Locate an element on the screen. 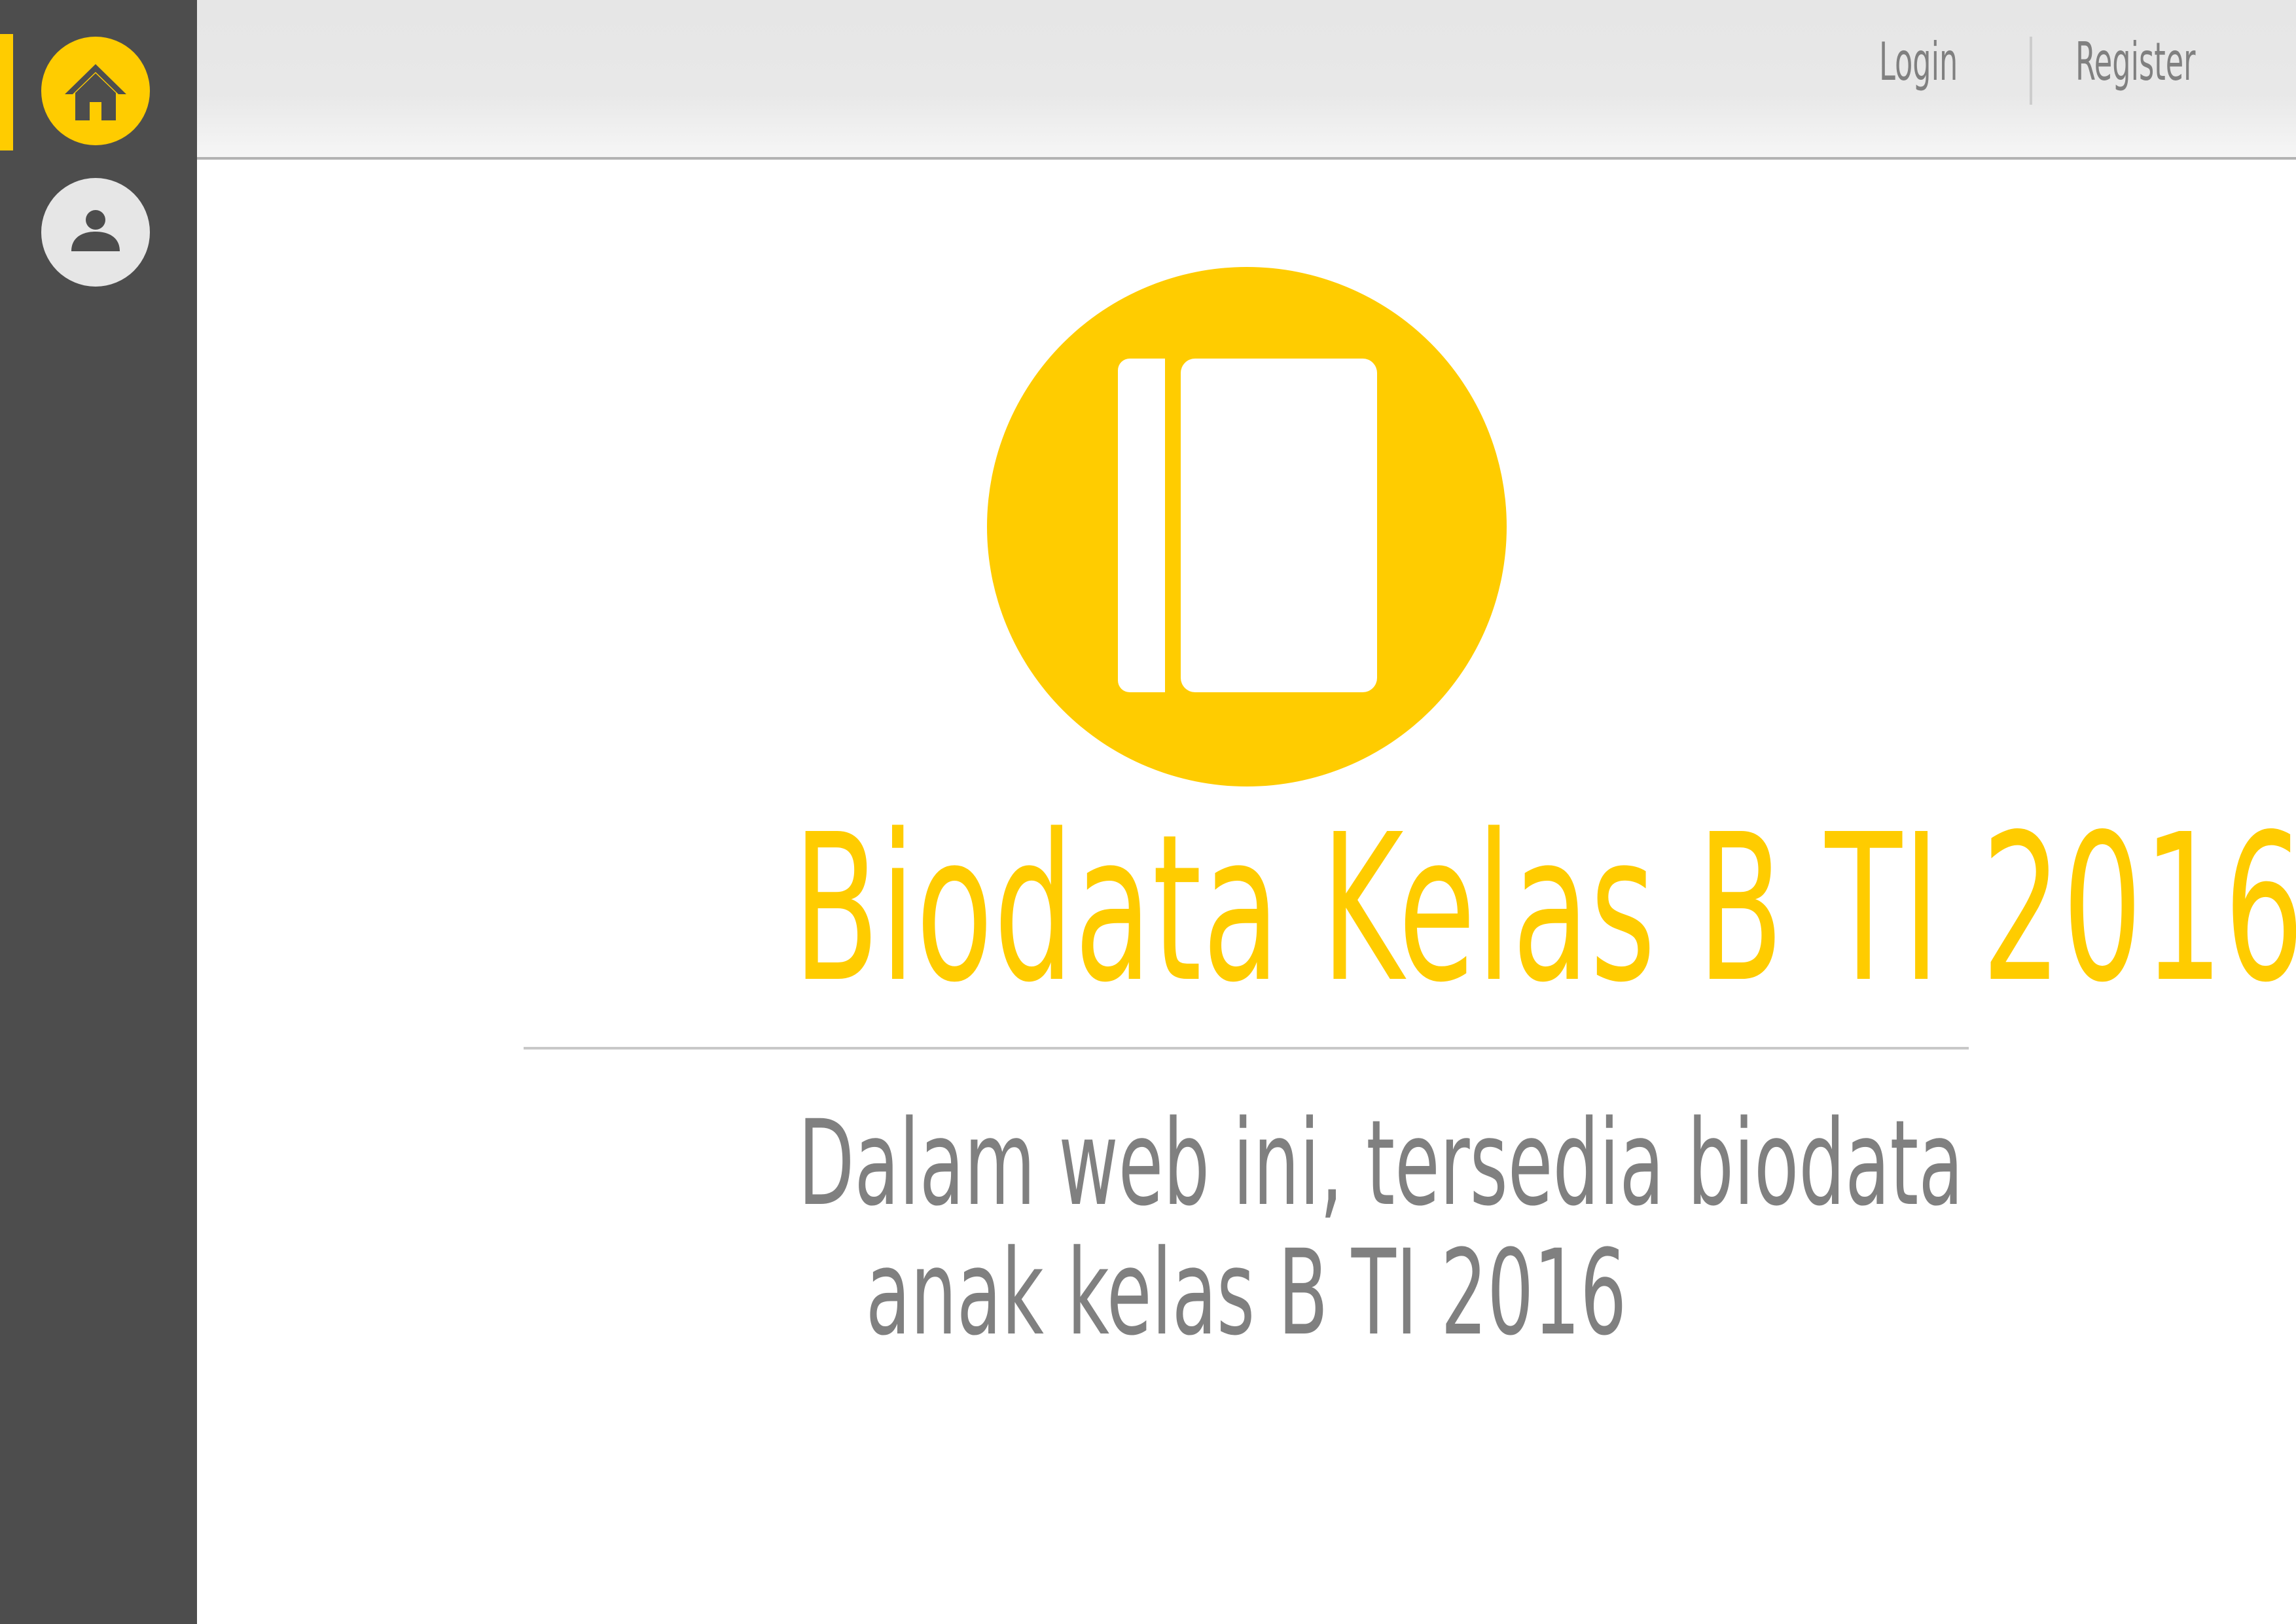 This screenshot has width=2296, height=1624. home-icon is located at coordinates (96, 92).